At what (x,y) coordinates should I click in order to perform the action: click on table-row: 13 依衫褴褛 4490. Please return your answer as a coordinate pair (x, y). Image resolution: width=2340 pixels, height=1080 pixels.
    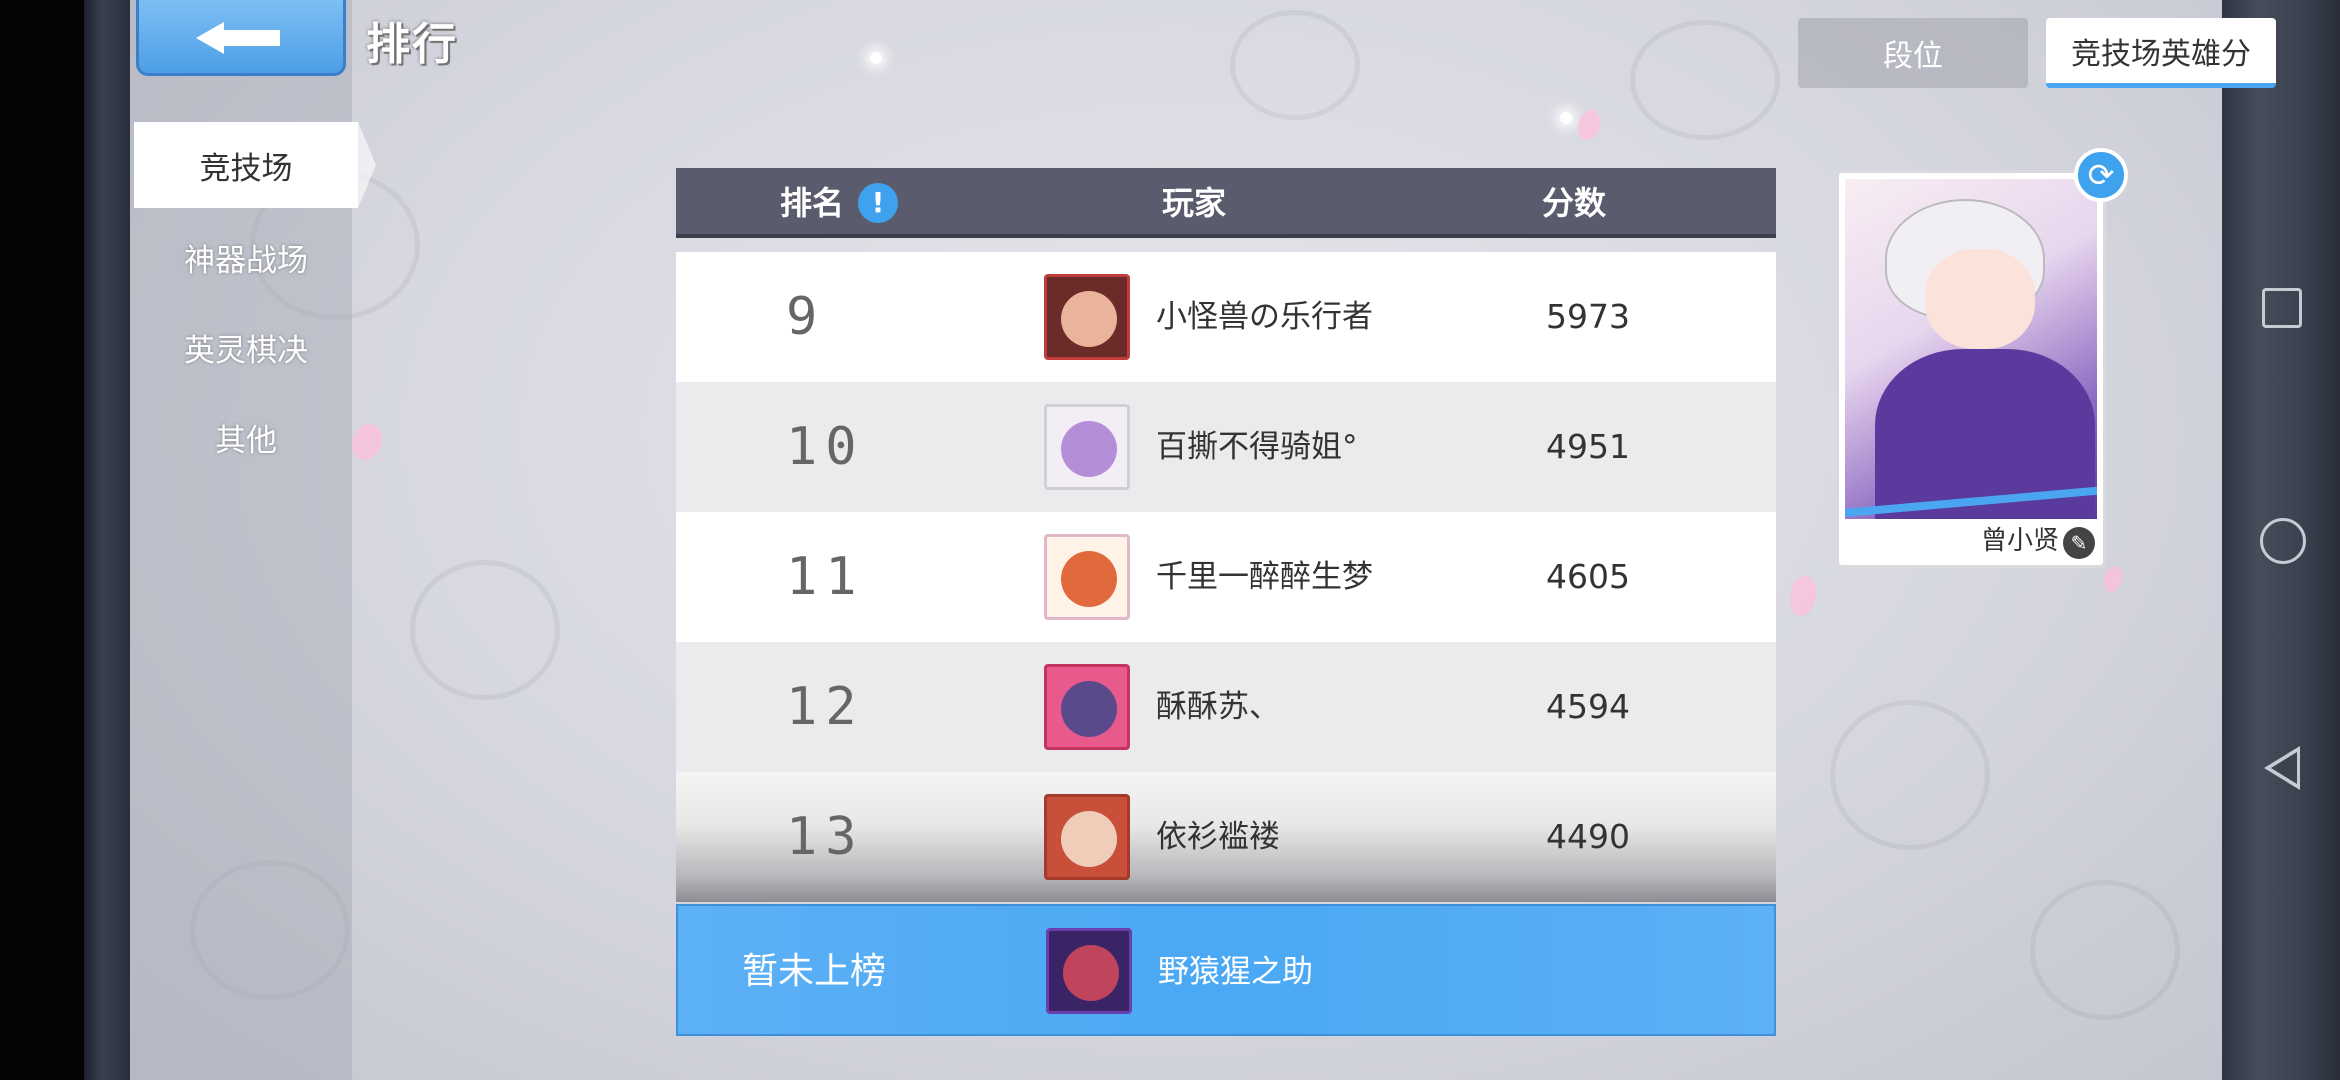
    Looking at the image, I should click on (1226, 837).